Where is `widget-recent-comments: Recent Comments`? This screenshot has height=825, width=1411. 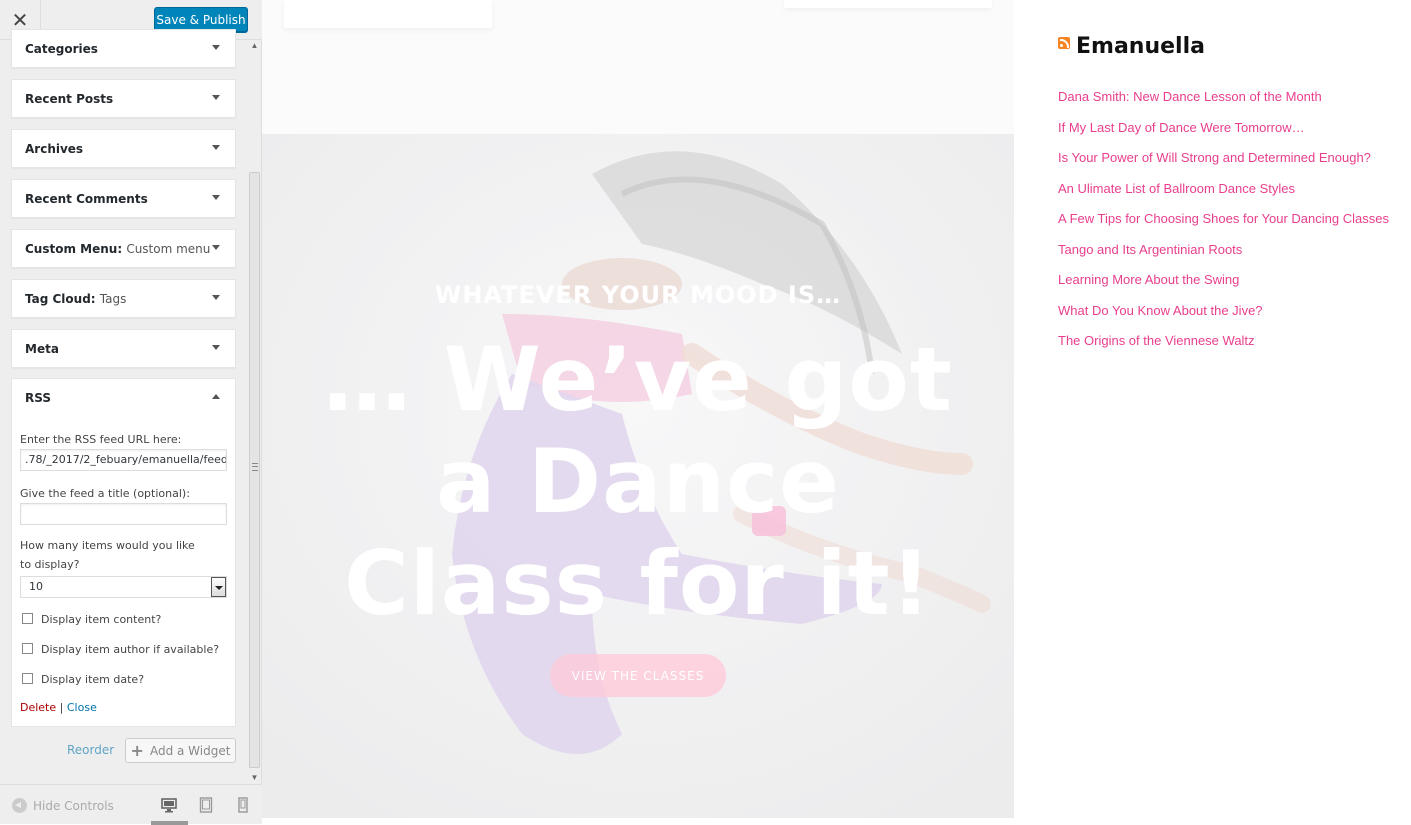
widget-recent-comments: Recent Comments is located at coordinates (123, 198).